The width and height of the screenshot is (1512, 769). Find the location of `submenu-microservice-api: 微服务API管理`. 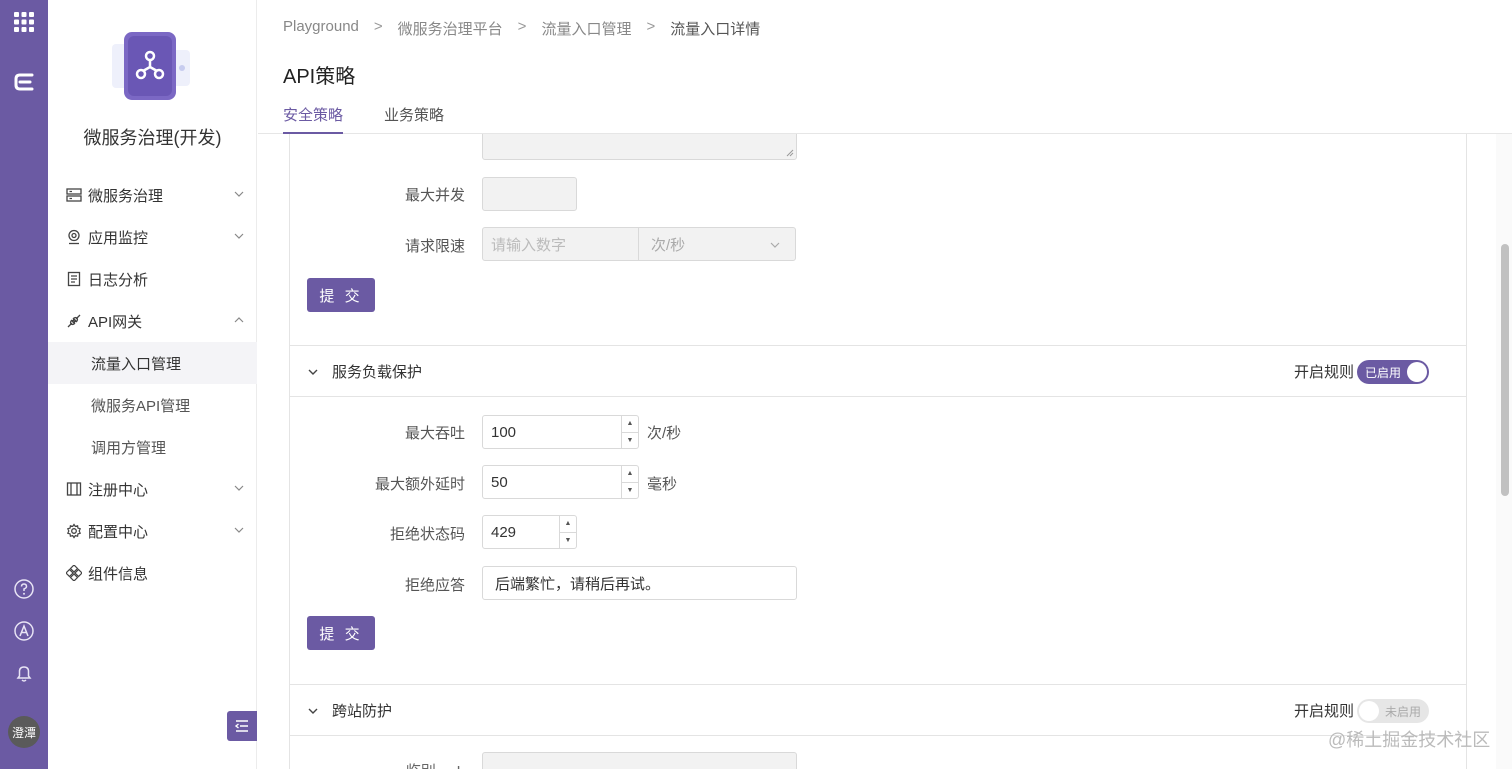

submenu-microservice-api: 微服务API管理 is located at coordinates (152, 405).